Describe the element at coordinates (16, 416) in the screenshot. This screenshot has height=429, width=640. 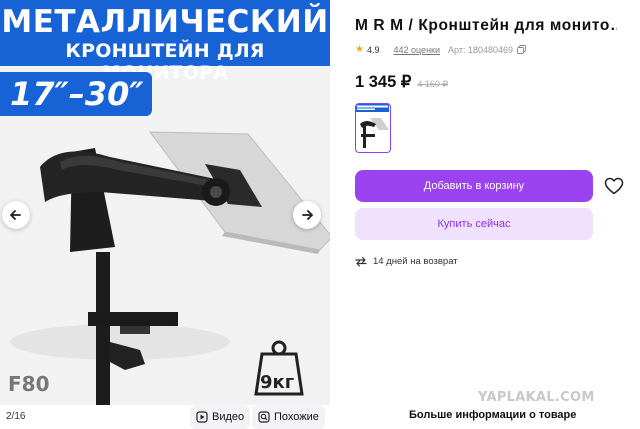
I see `image-counter: 2/16` at that location.